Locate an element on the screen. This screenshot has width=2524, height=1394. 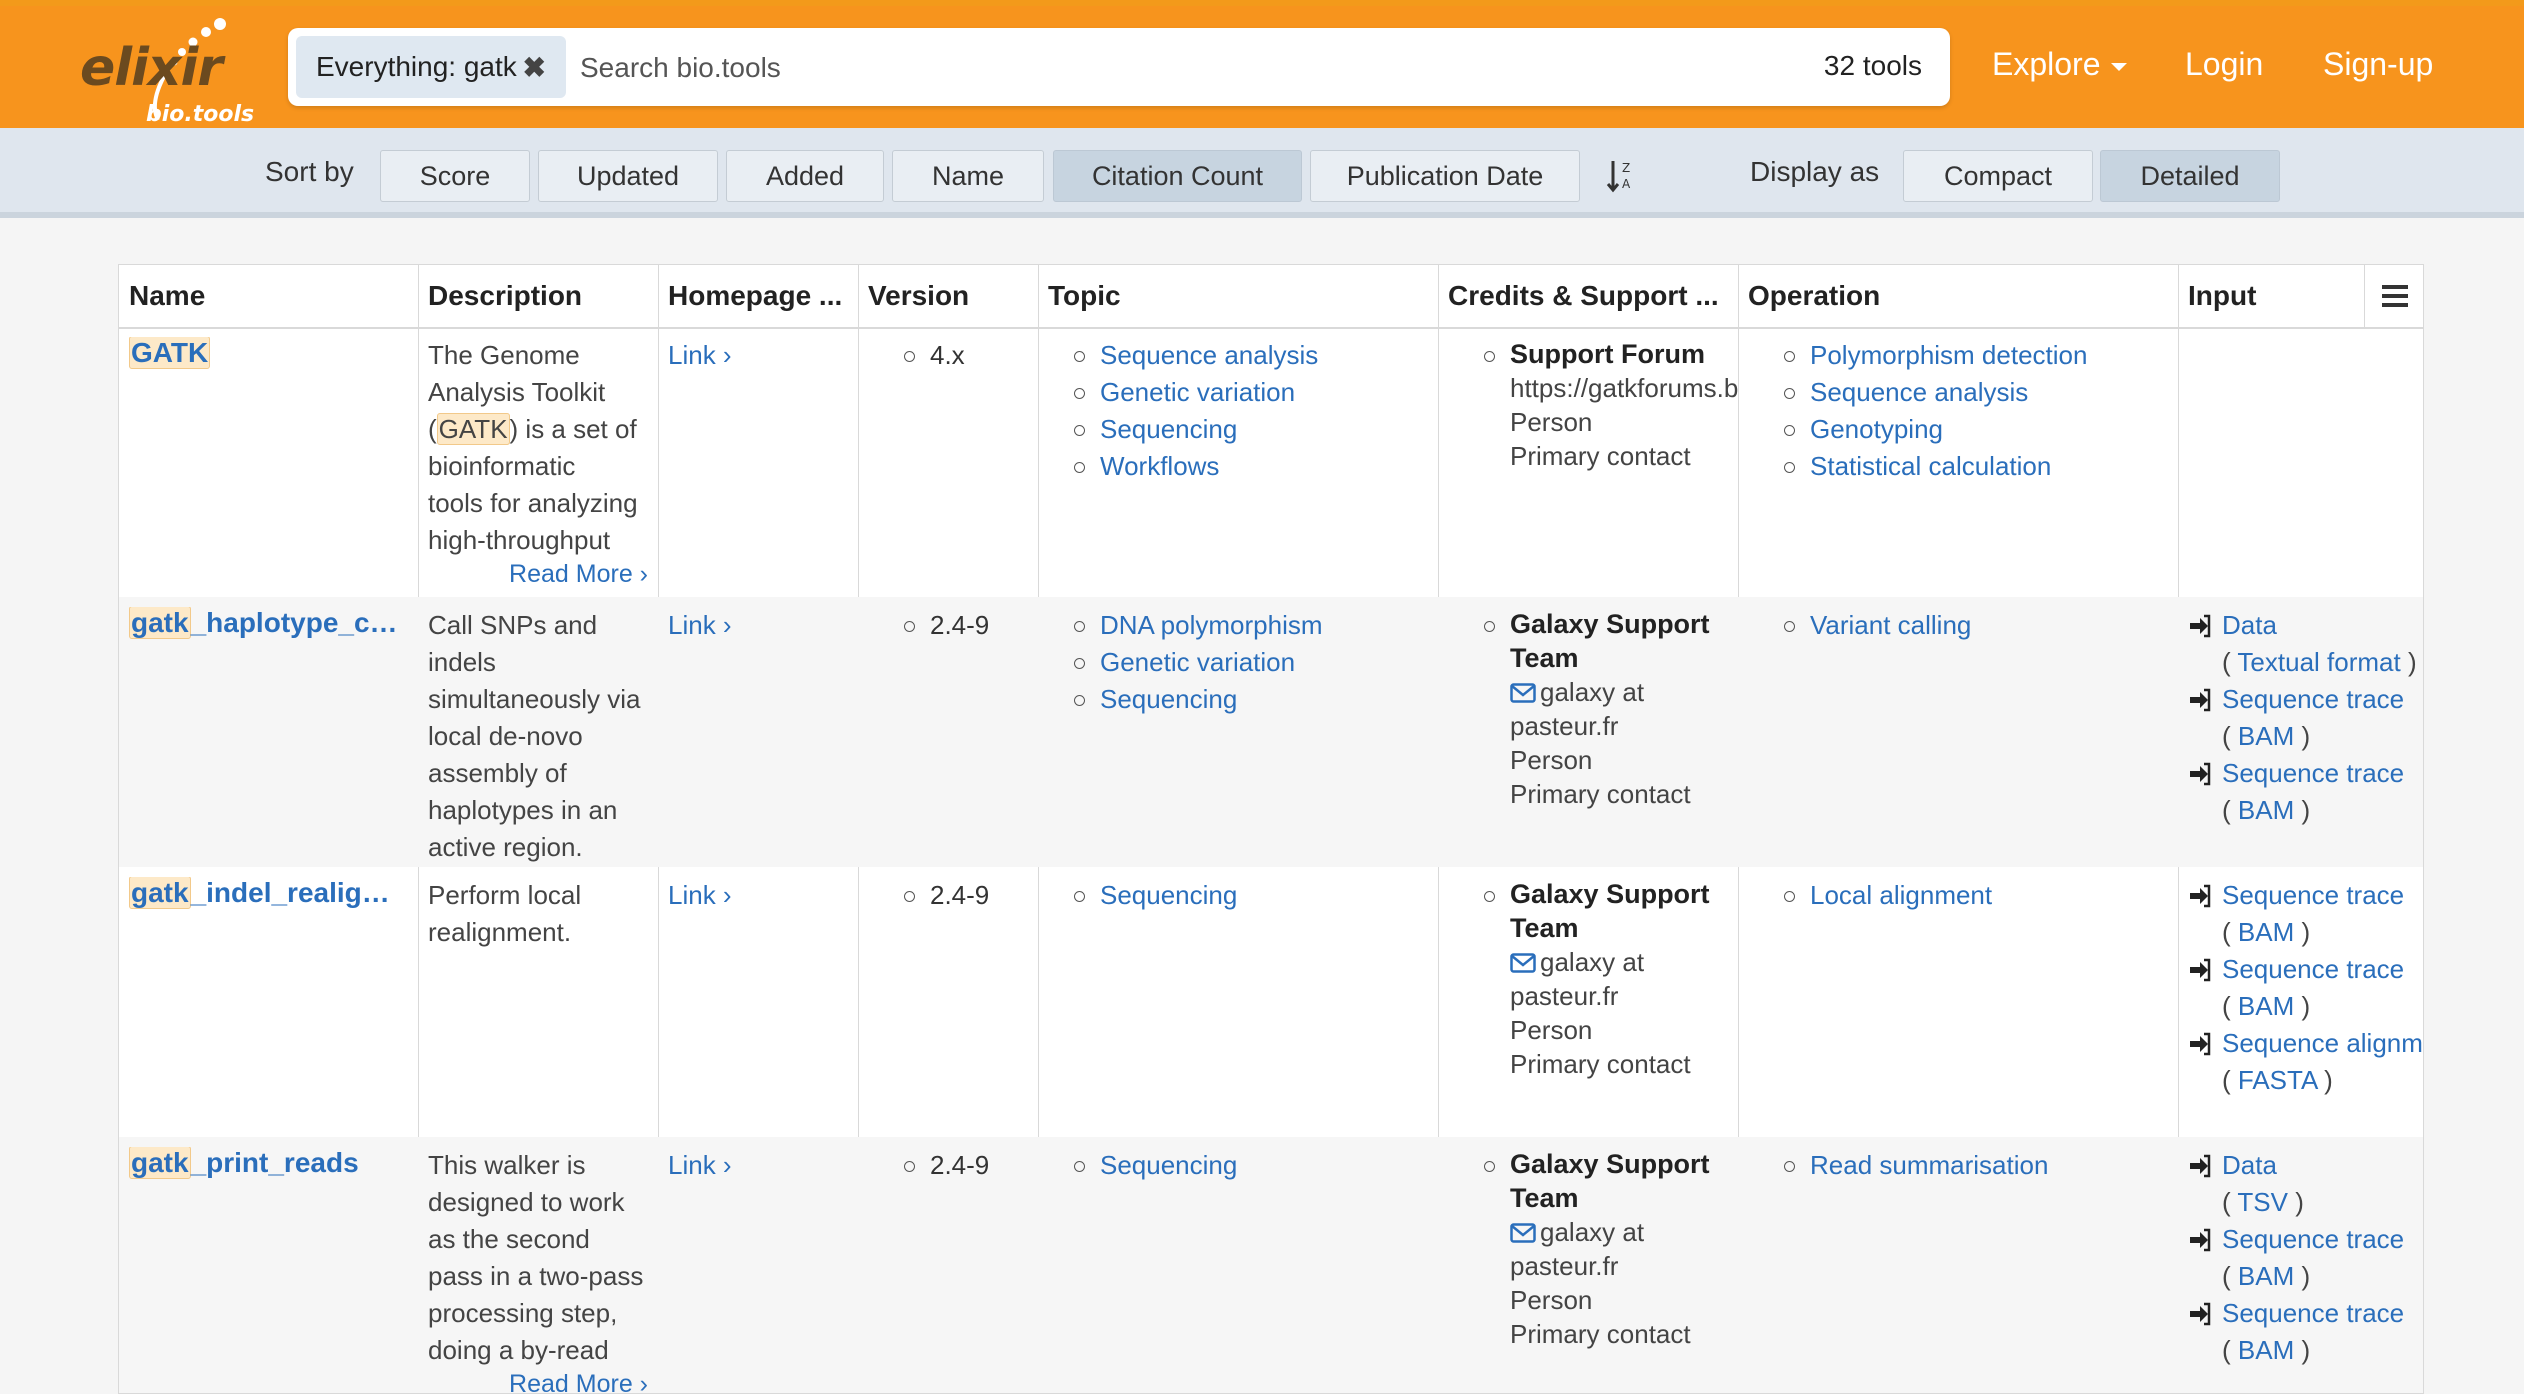
sort-updated-button: Updated is located at coordinates (628, 176).